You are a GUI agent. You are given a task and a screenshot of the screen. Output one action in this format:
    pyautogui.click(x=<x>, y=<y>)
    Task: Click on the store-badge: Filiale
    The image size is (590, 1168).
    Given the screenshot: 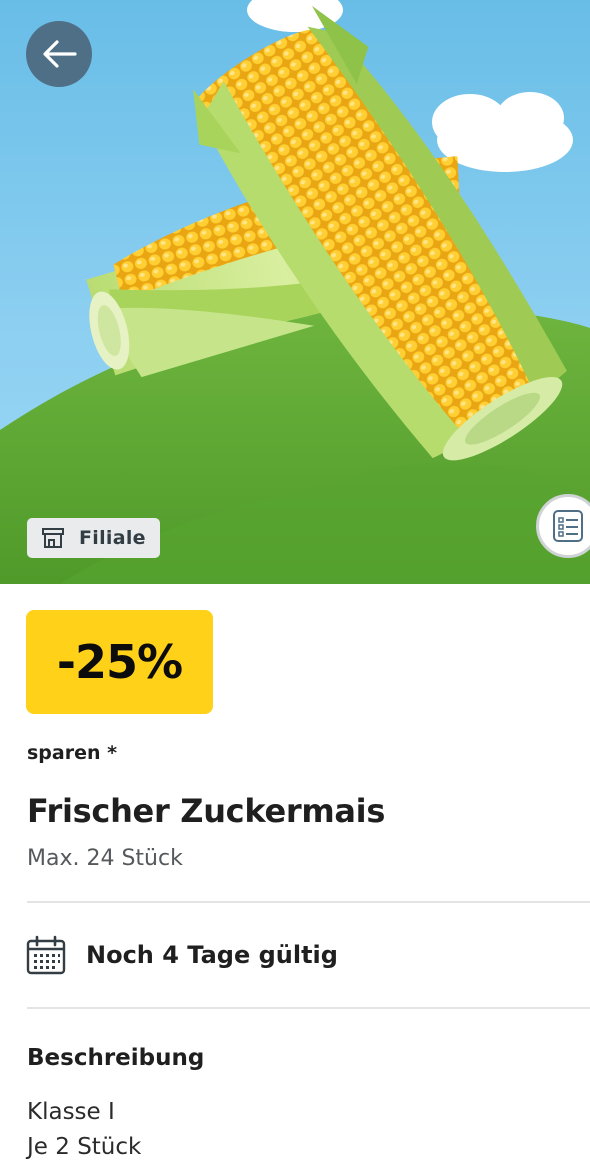 What is the action you would take?
    pyautogui.click(x=93, y=538)
    